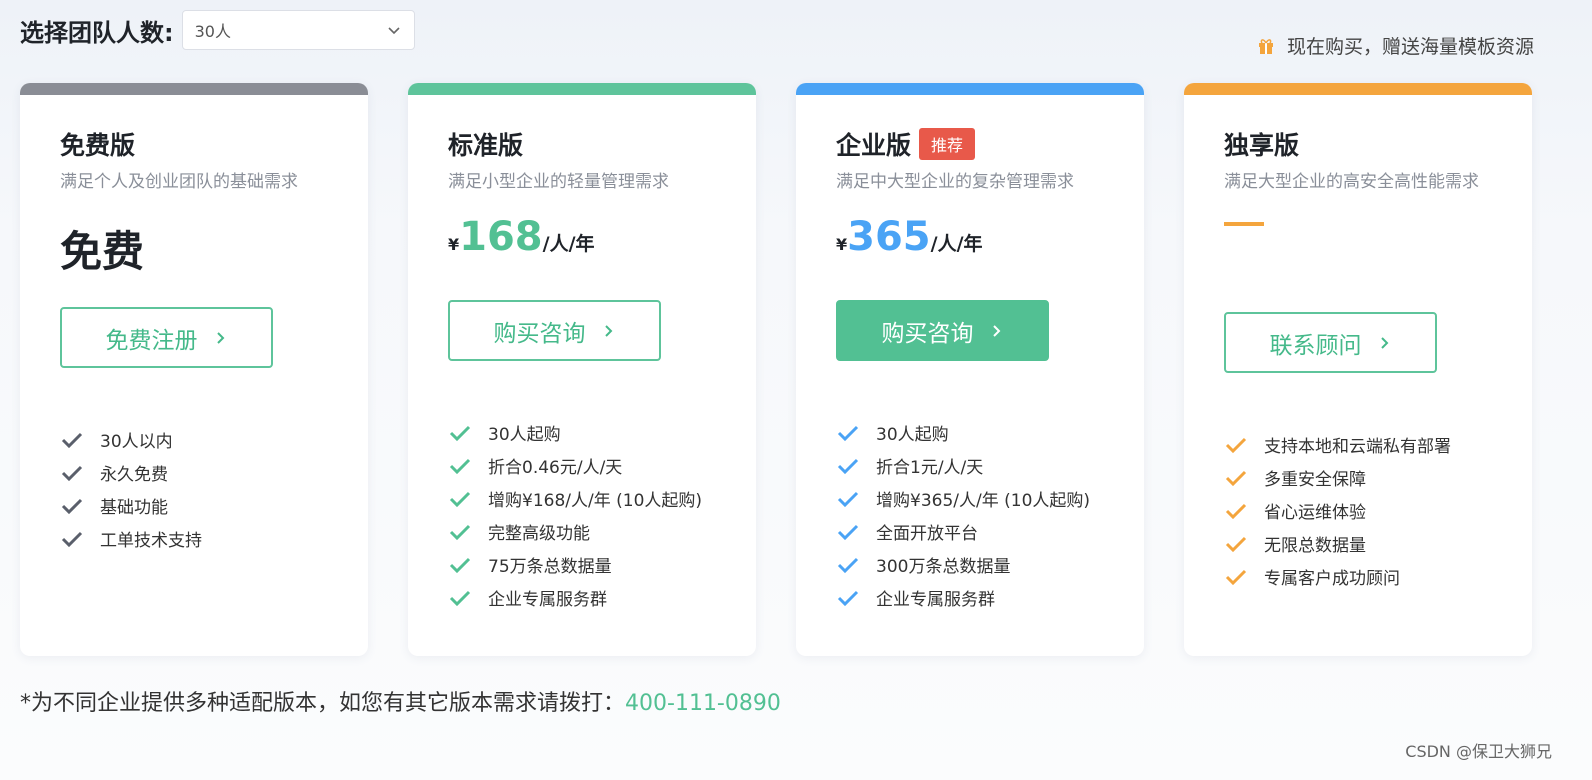 The width and height of the screenshot is (1592, 780). What do you see at coordinates (97, 32) in the screenshot?
I see `team-size-label: 选择团队人数:` at bounding box center [97, 32].